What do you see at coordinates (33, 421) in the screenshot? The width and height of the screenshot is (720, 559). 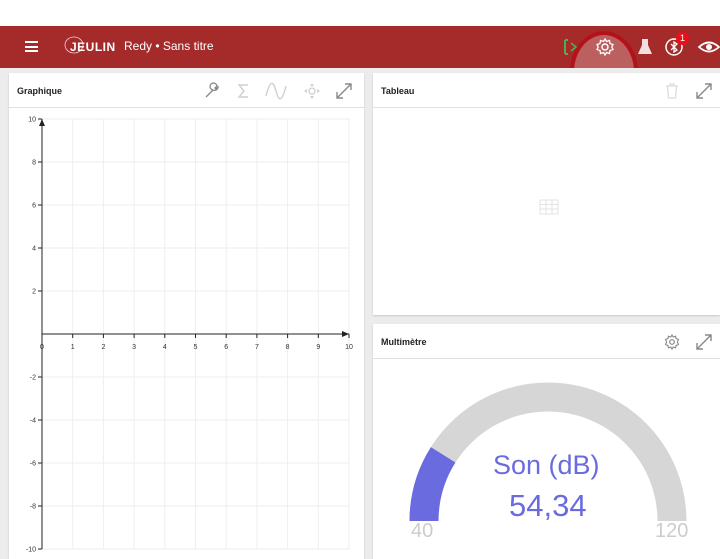 I see `y-tick-label: -4` at bounding box center [33, 421].